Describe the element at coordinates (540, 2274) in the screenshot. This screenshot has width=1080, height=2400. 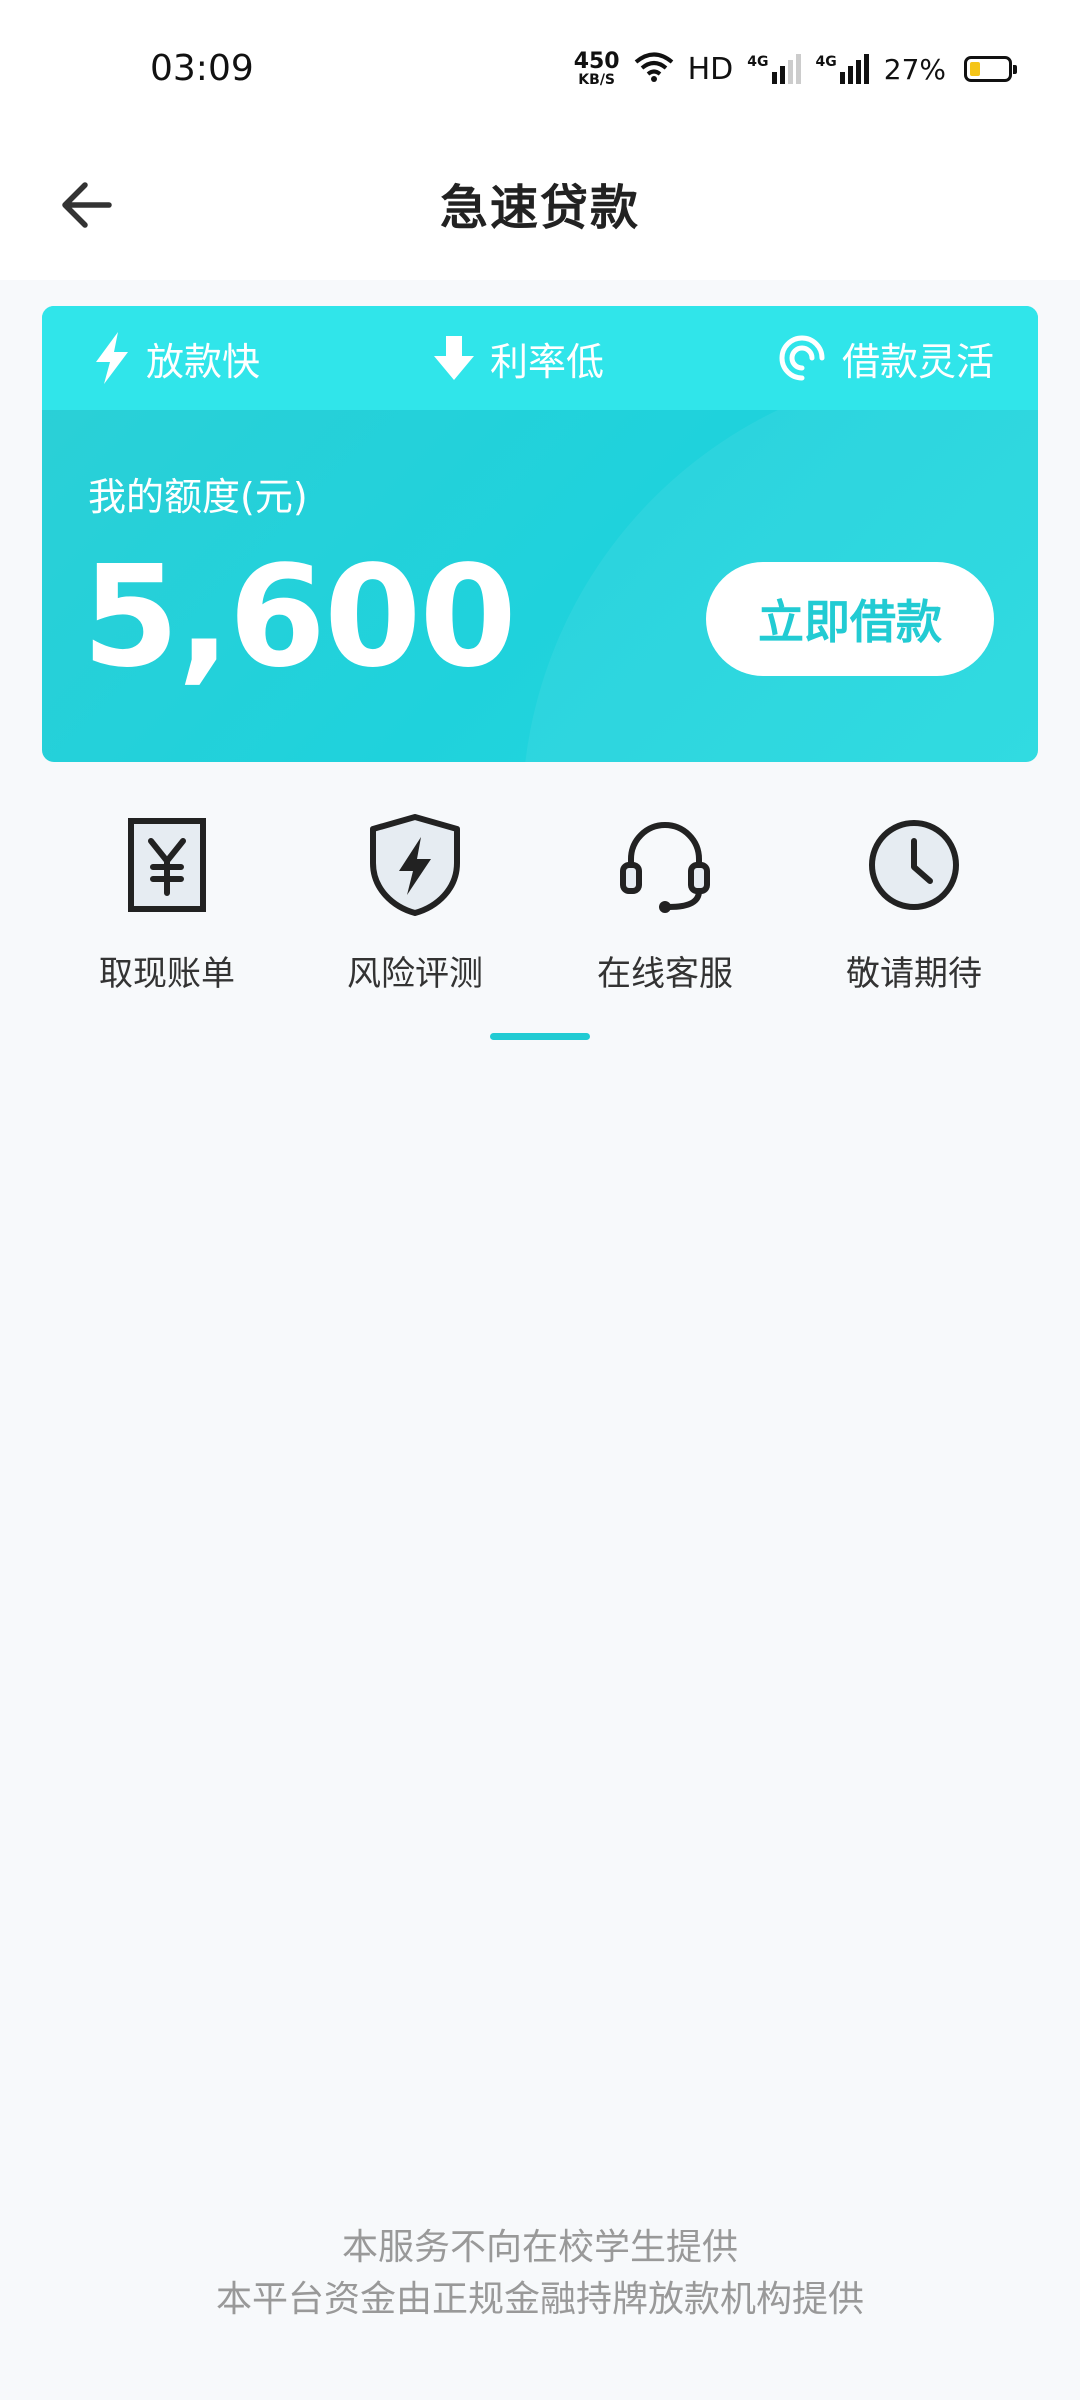
I see `footer-disclaimer: 本服务不向在校学生提供 本平台资金由正规金融持牌放款机构提供` at that location.